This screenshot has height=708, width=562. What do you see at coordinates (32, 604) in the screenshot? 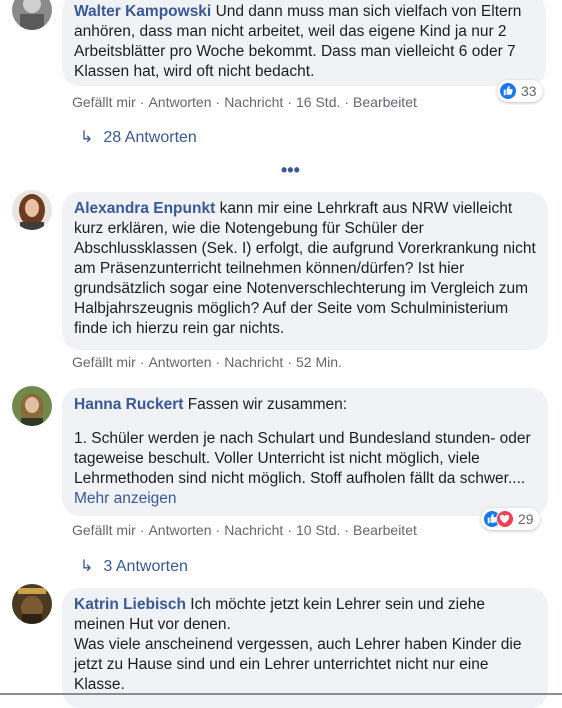
I see `avatar-katrin` at bounding box center [32, 604].